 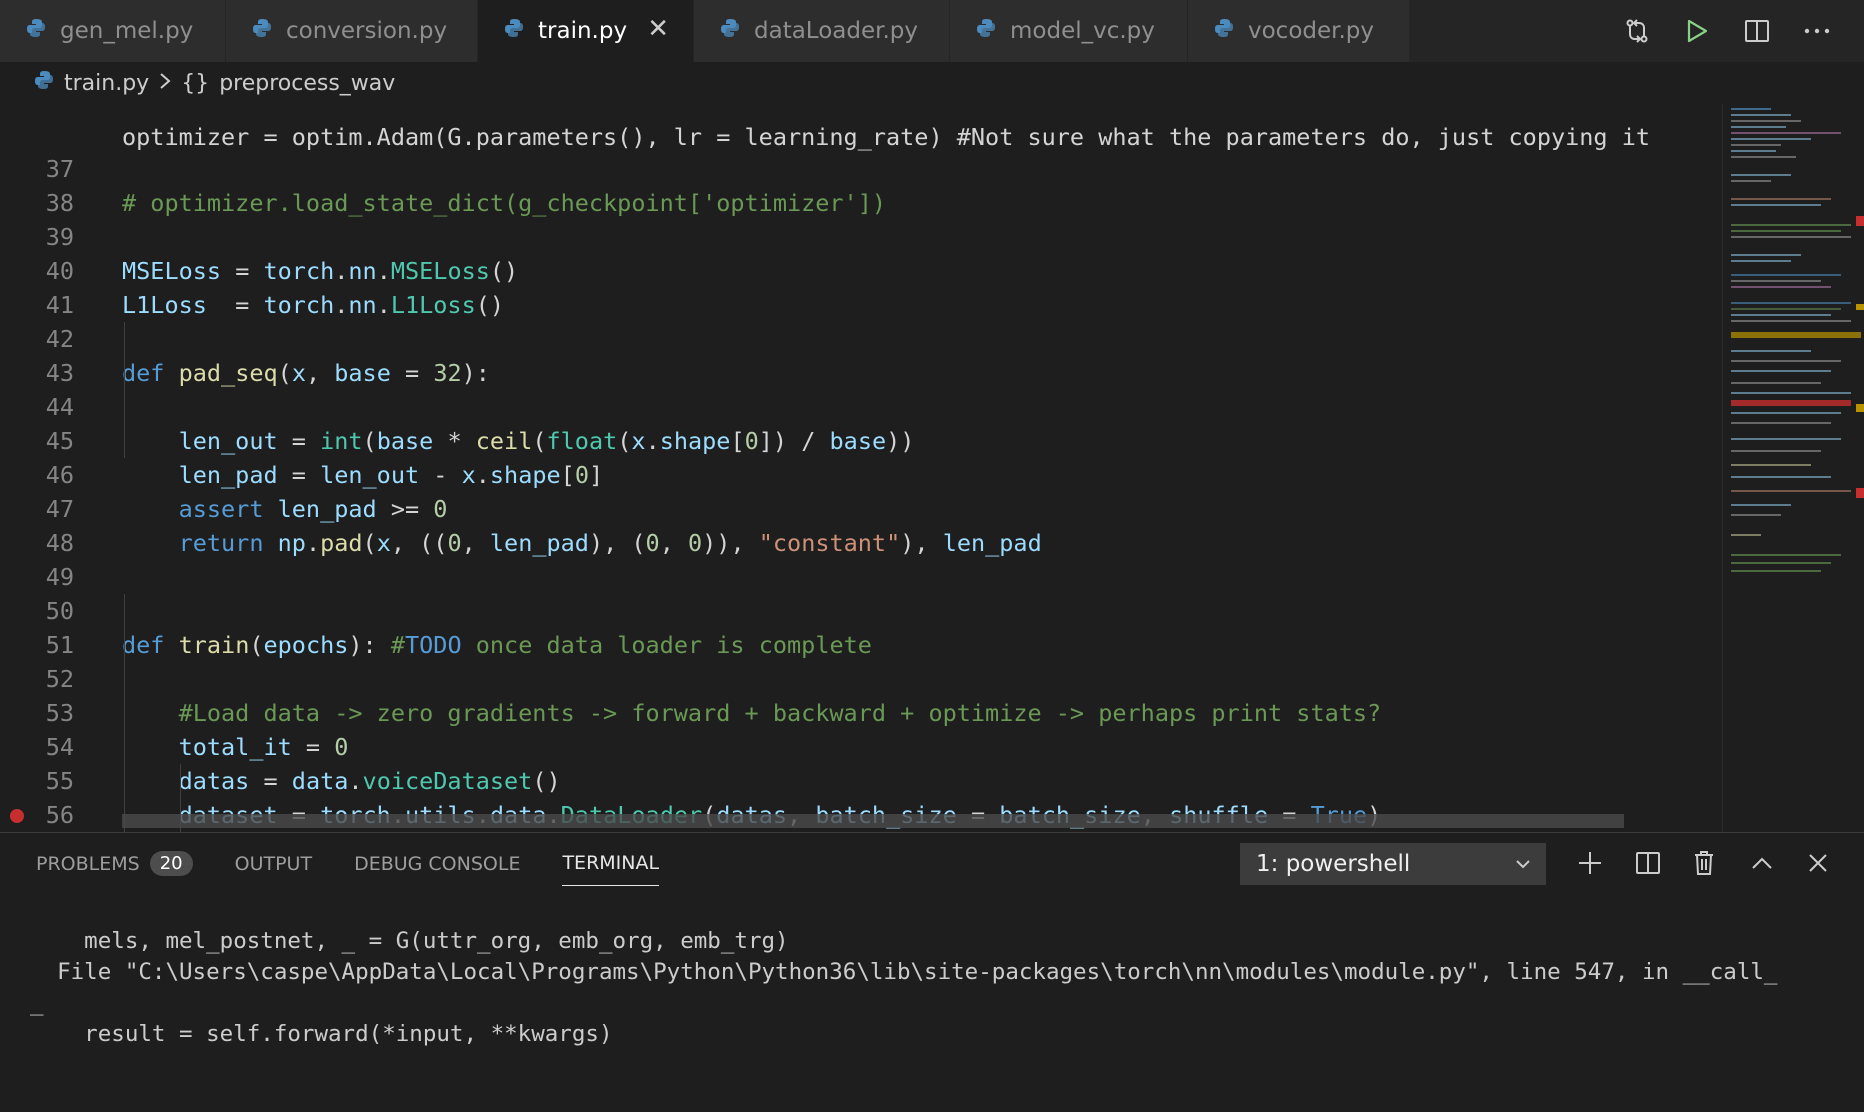 I want to click on trash-icon, so click(x=1704, y=863).